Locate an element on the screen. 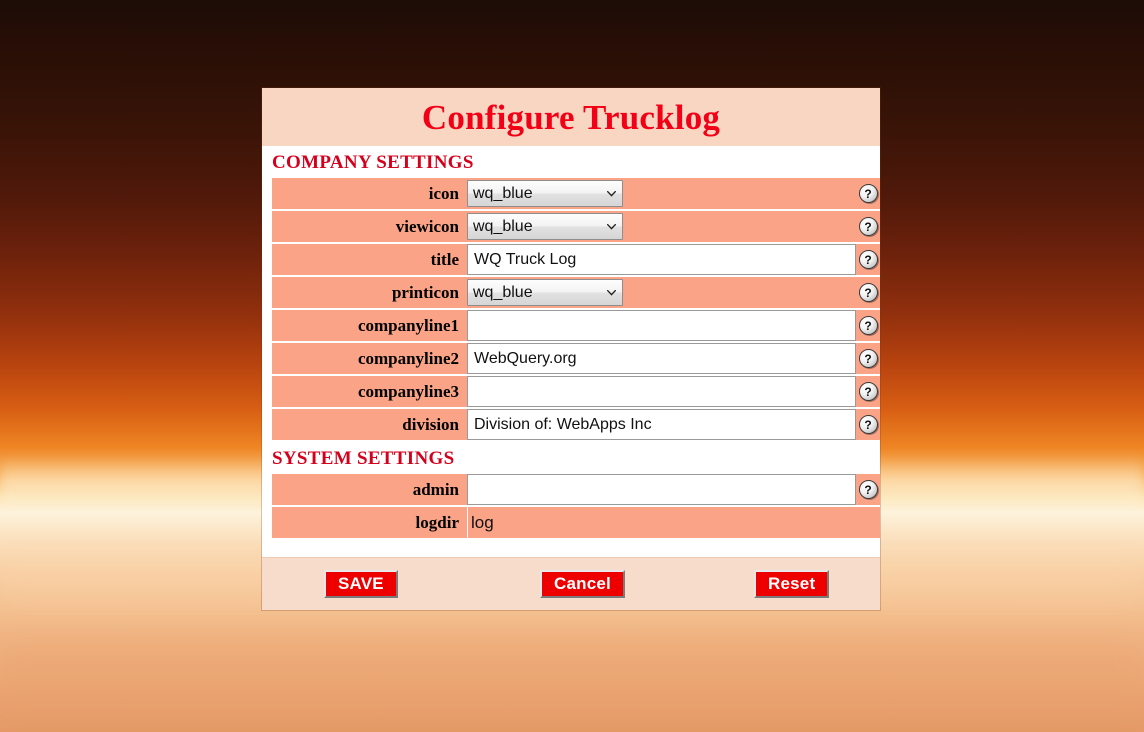  setting-label-logdir: logdir is located at coordinates (369, 522).